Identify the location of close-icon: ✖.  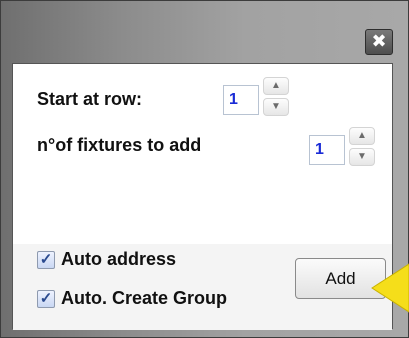
(379, 42).